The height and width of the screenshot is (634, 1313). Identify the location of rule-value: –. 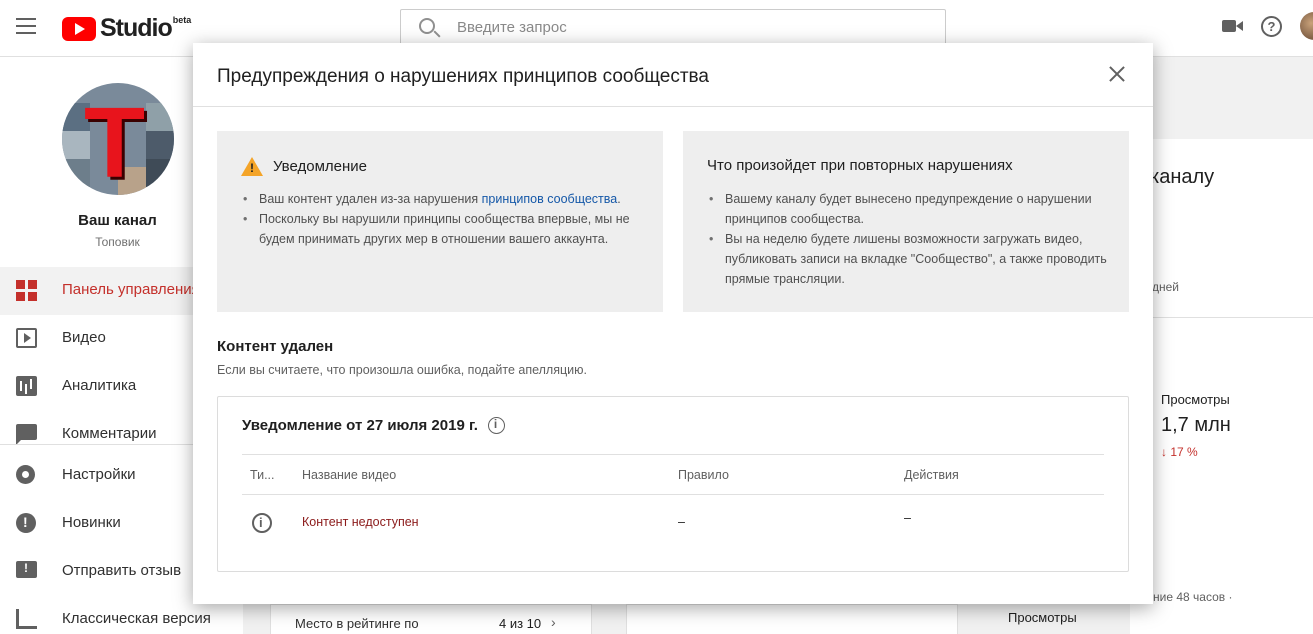
(681, 522).